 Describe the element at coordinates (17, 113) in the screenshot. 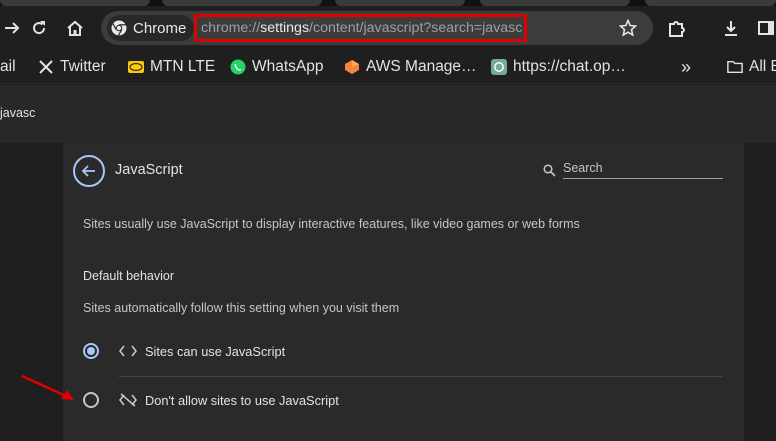

I see `settings-search-value: javasc` at that location.